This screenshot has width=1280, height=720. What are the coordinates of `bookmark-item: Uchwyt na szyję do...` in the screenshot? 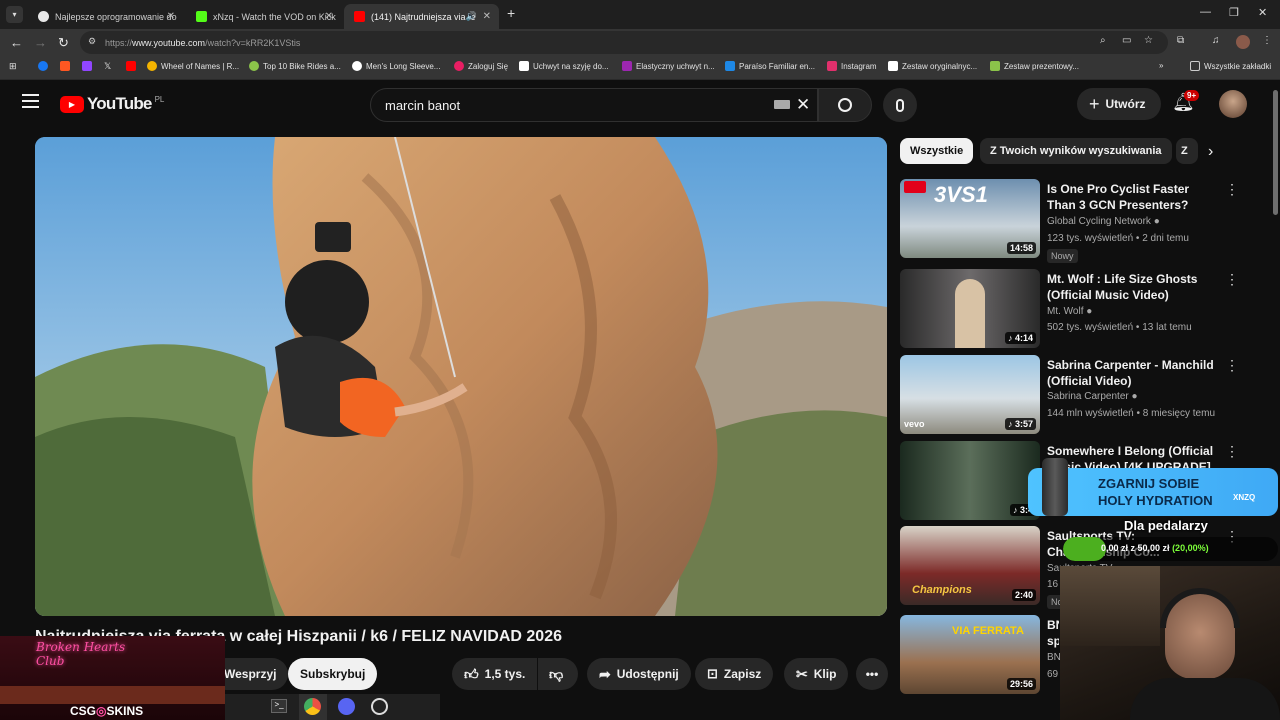 It's located at (564, 66).